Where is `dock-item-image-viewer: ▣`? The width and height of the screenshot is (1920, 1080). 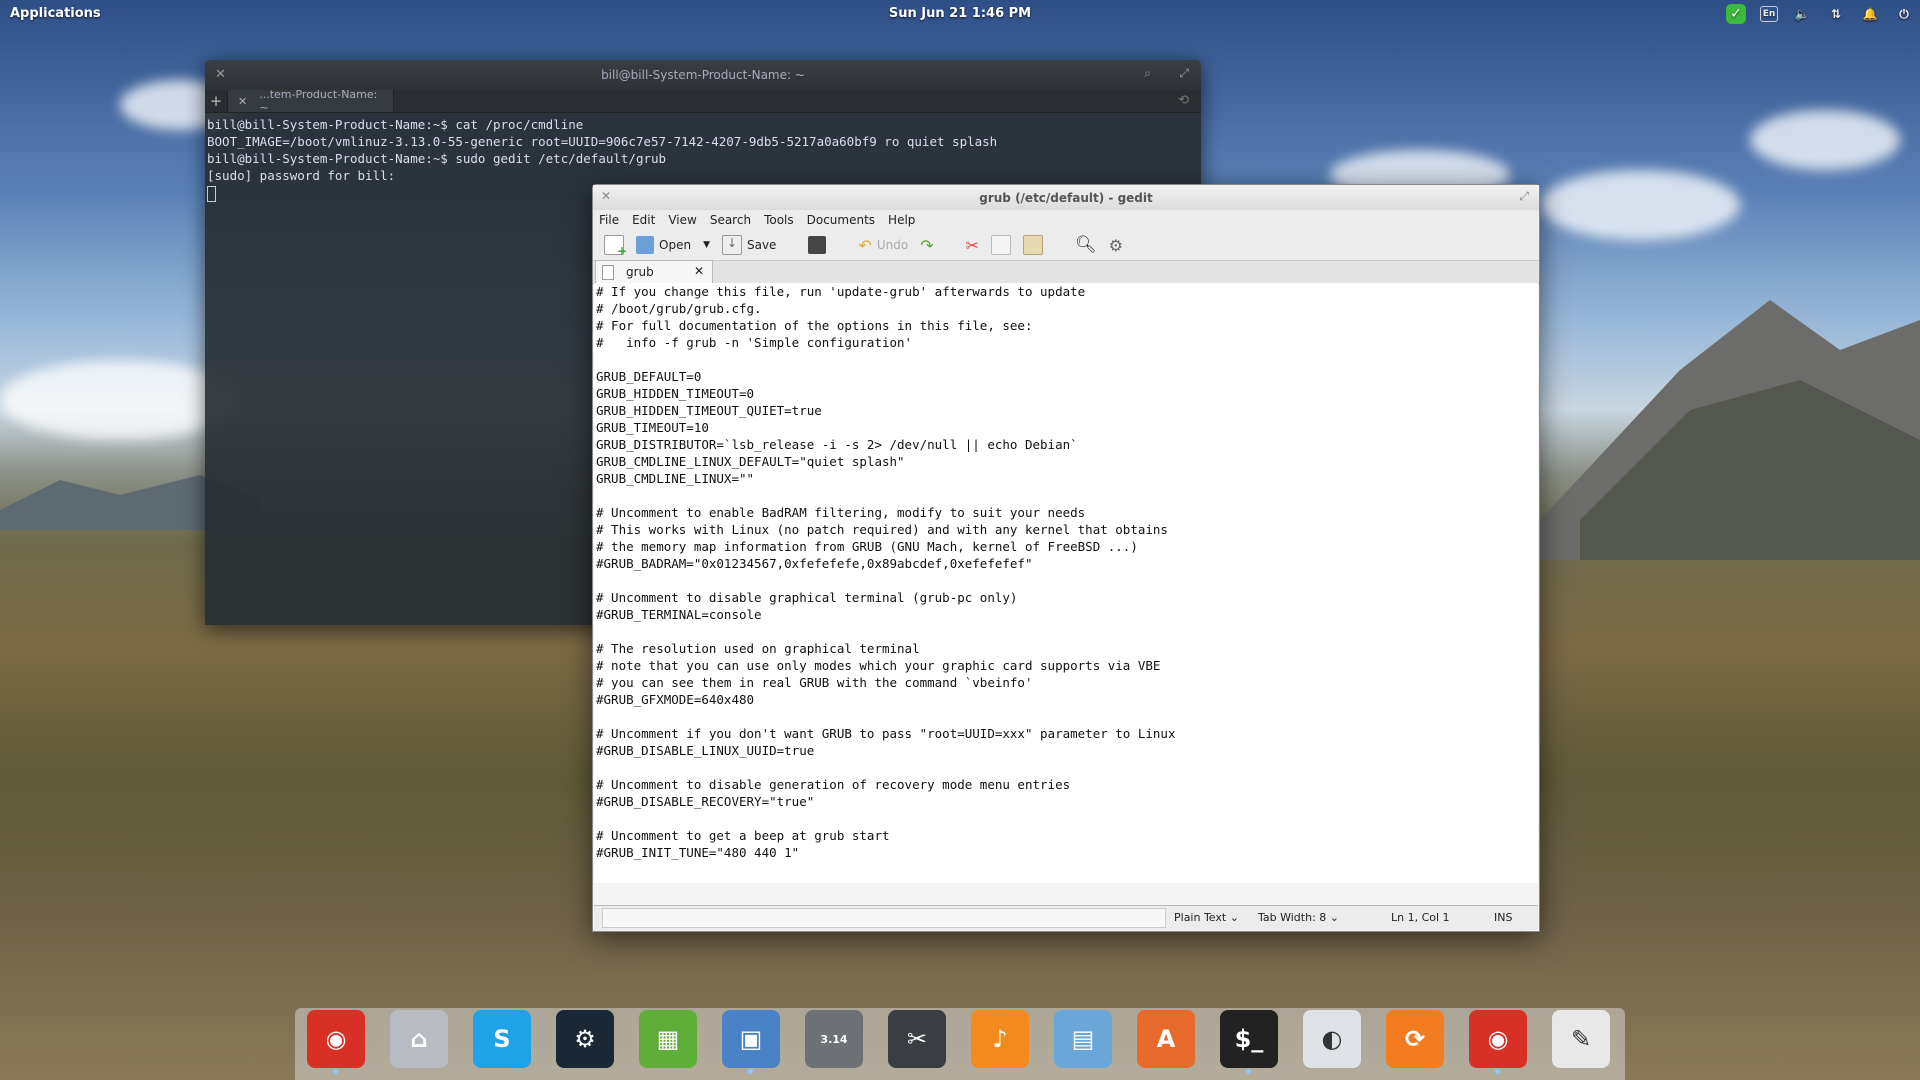 dock-item-image-viewer: ▣ is located at coordinates (751, 1041).